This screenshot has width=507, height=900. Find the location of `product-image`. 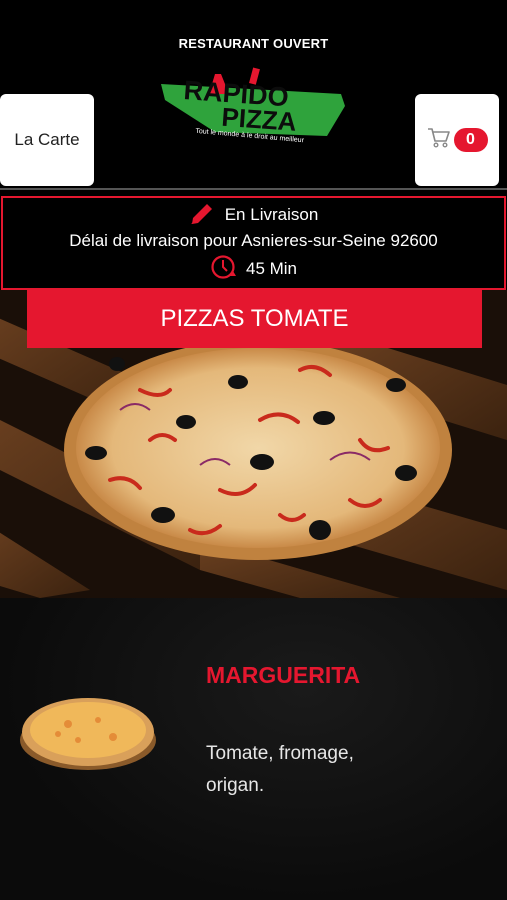

product-image is located at coordinates (88, 734).